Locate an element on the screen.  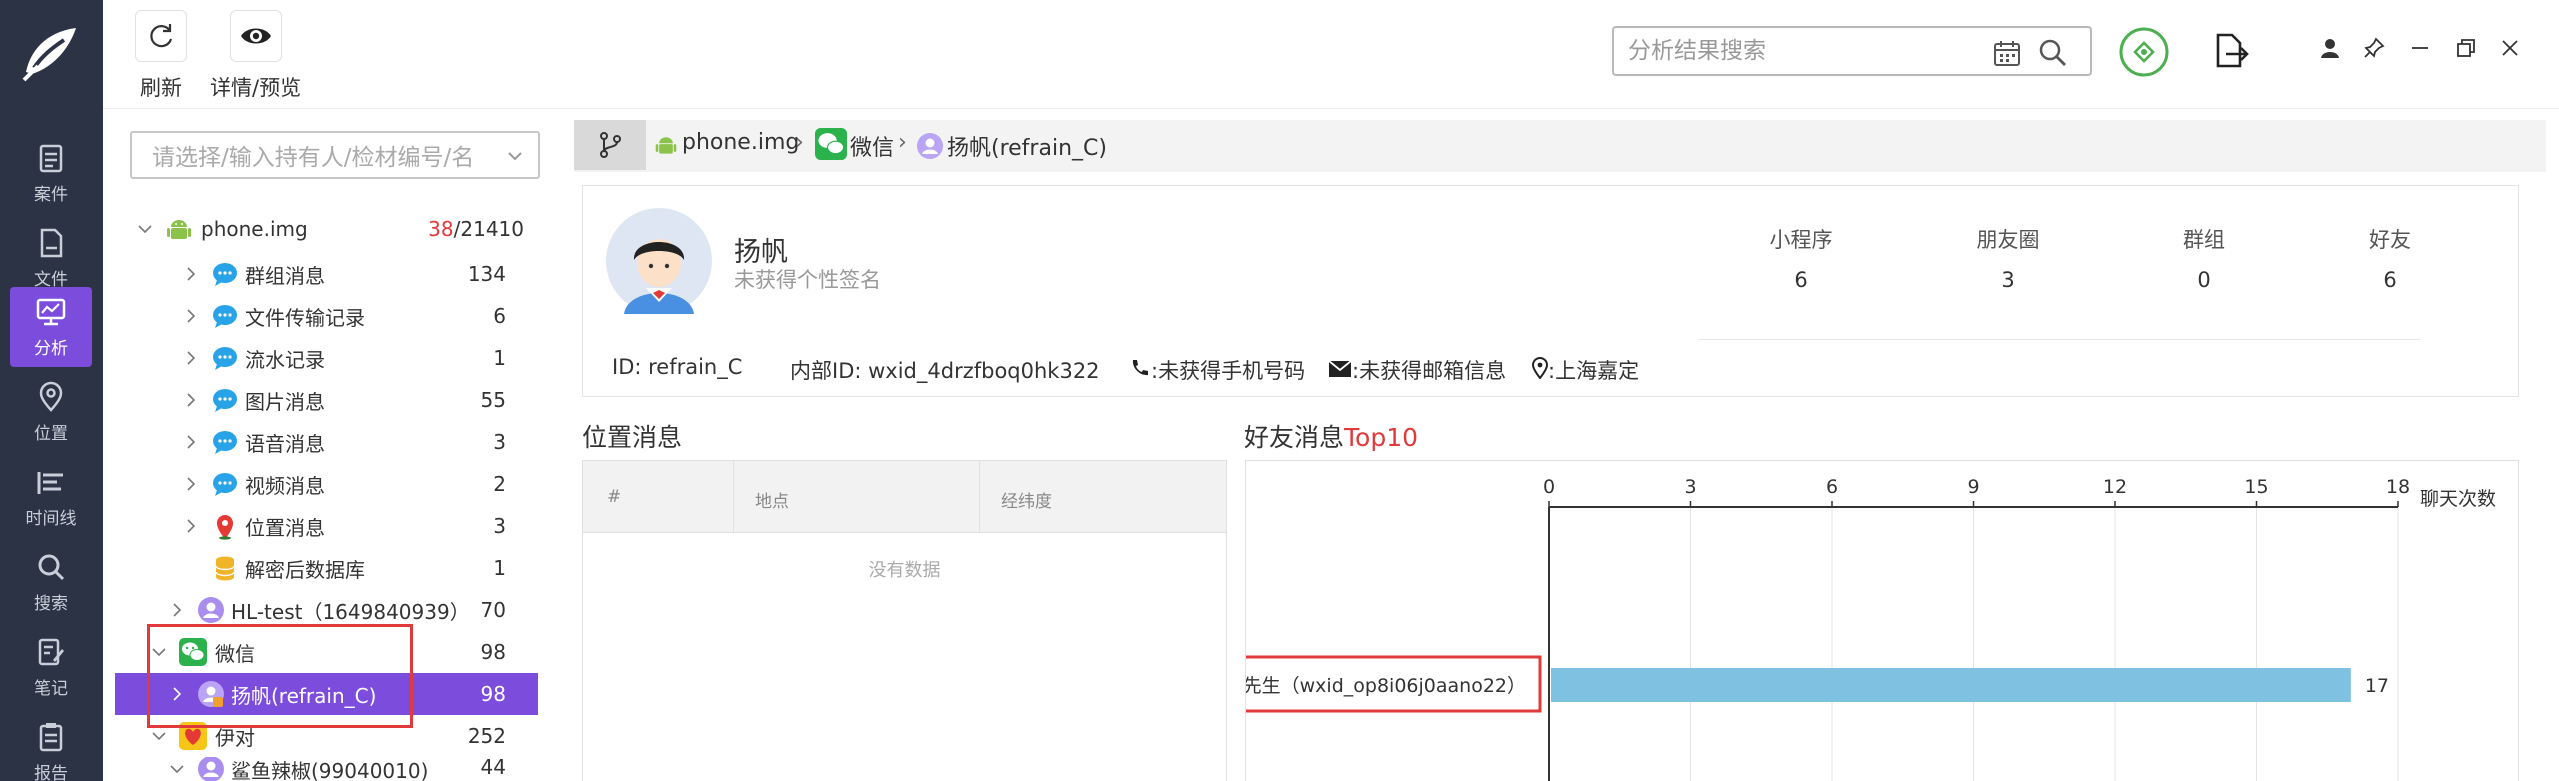
tree-row-video-messages: 视频消息 2 is located at coordinates (326, 484).